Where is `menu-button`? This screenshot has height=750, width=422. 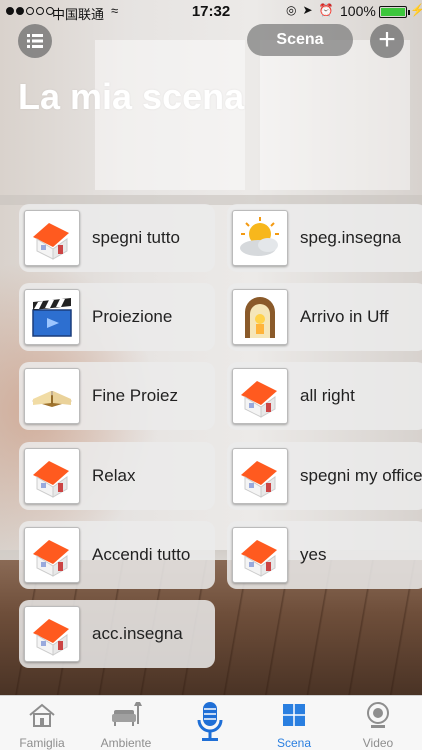 menu-button is located at coordinates (35, 41).